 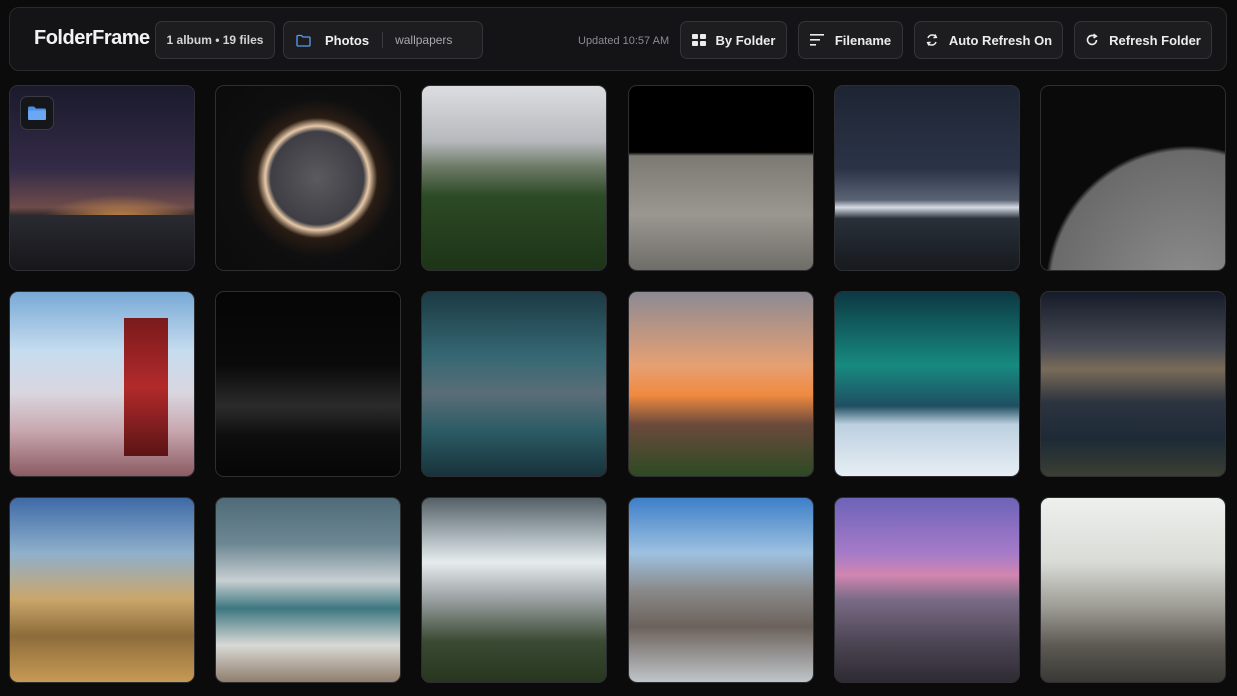 What do you see at coordinates (514, 590) in the screenshot?
I see `photo-stadium` at bounding box center [514, 590].